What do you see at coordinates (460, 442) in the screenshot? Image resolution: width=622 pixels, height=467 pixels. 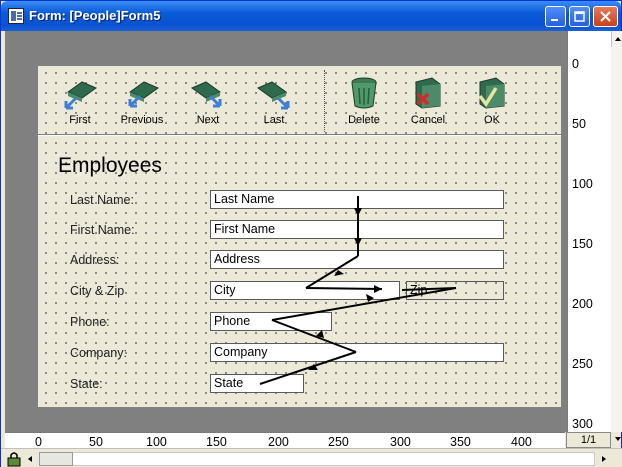 I see `horizontal-ruler-label: 350` at bounding box center [460, 442].